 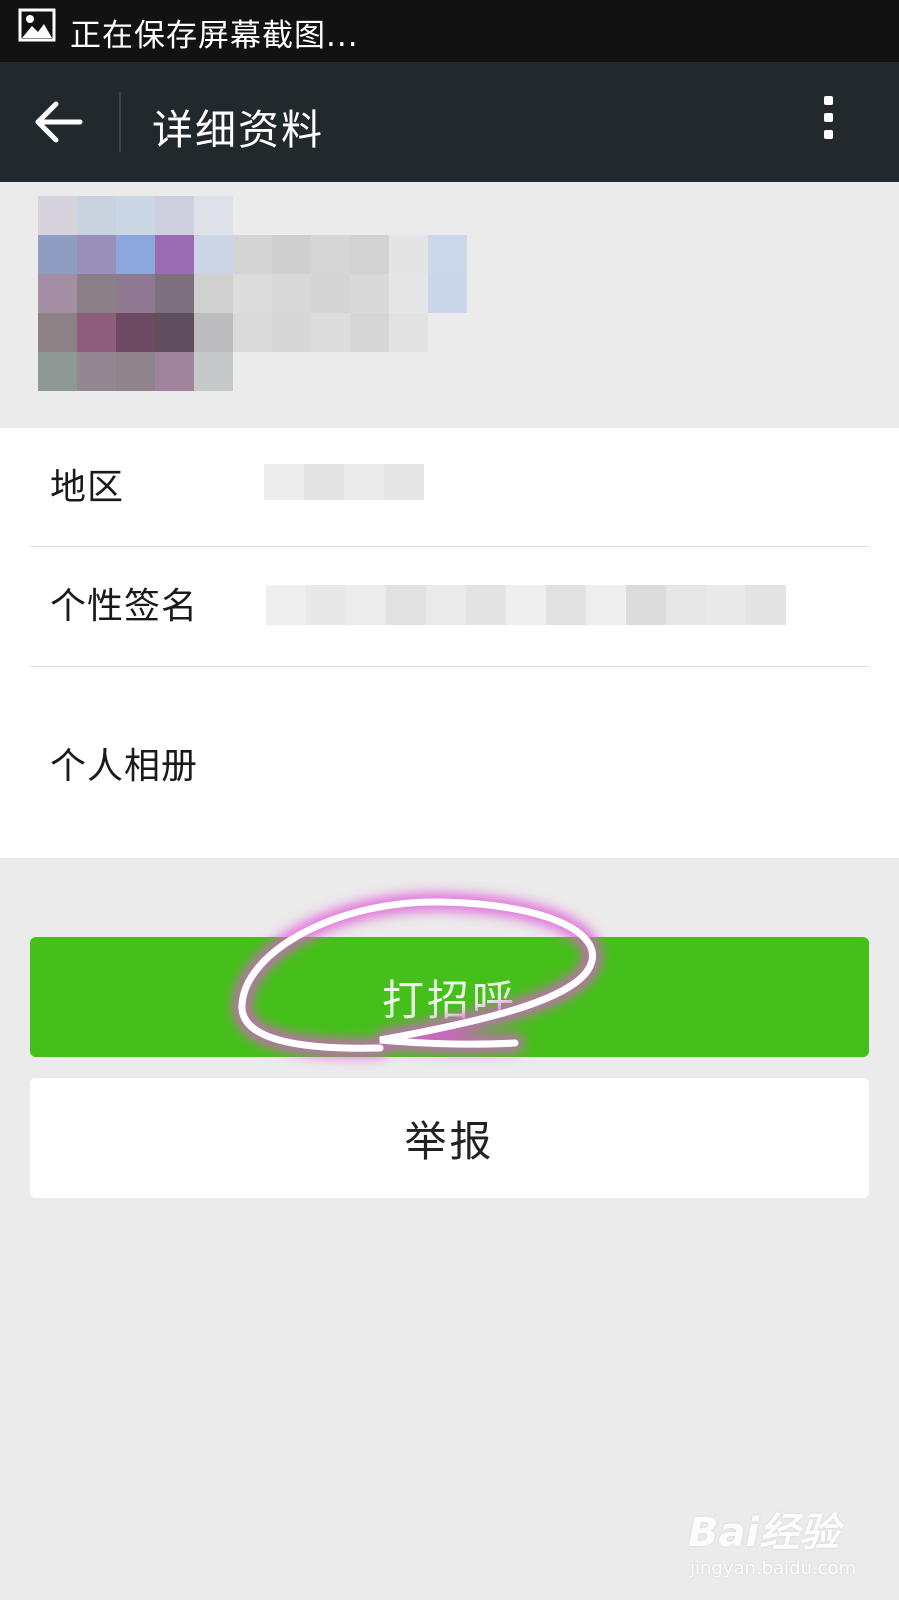 What do you see at coordinates (449, 1138) in the screenshot?
I see `report-button: 举报` at bounding box center [449, 1138].